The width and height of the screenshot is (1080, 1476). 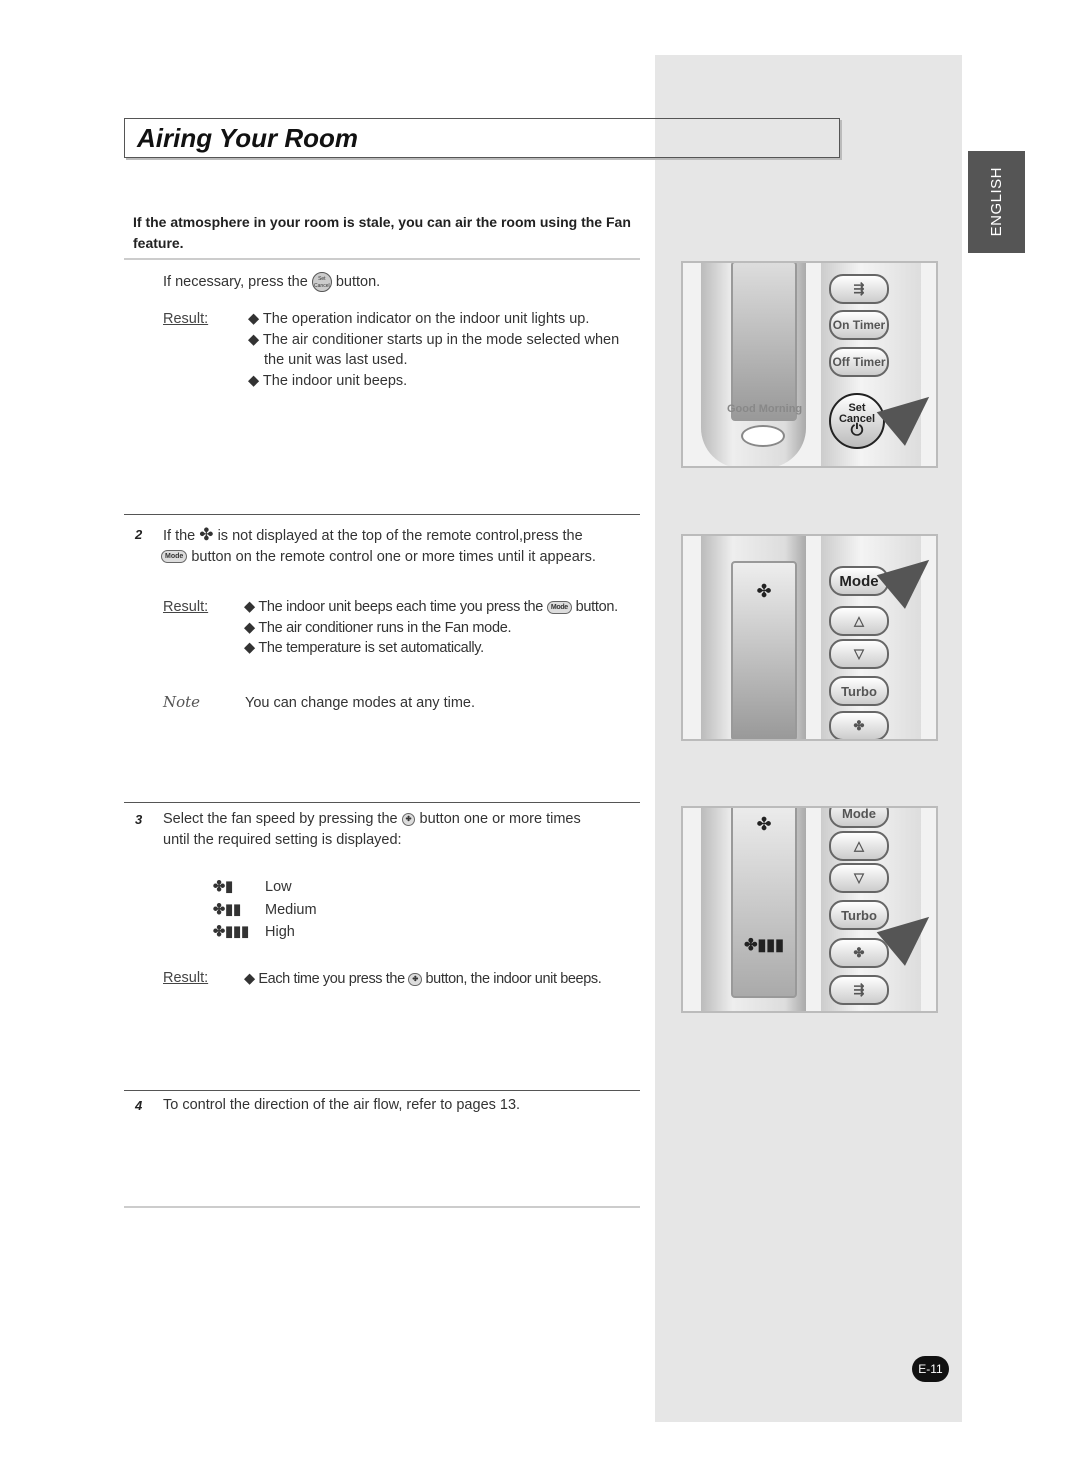 What do you see at coordinates (182, 702) in the screenshot?
I see `note-label: Note` at bounding box center [182, 702].